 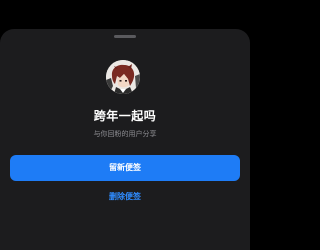 I want to click on share-description: 与你回粉的用户分享, so click(x=125, y=134).